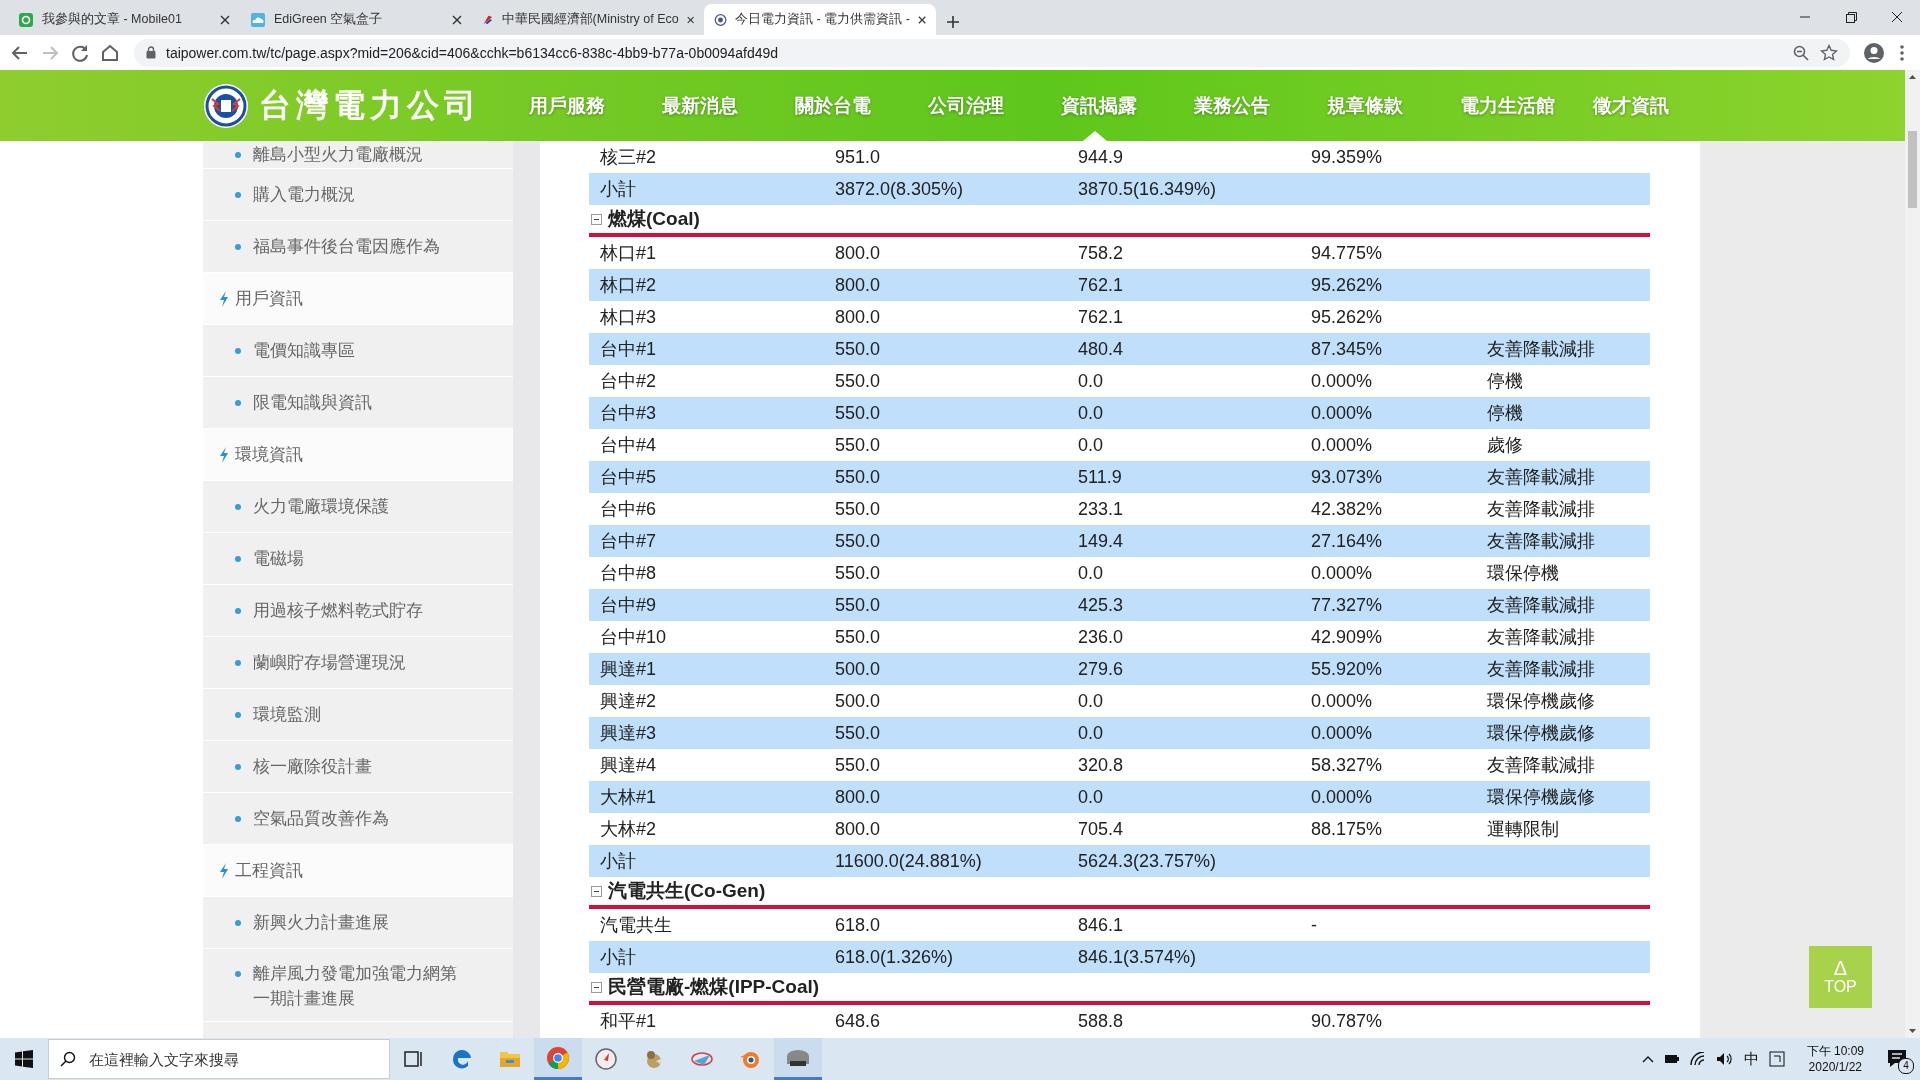 The width and height of the screenshot is (1920, 1080). What do you see at coordinates (370, 105) in the screenshot?
I see `logo-text: 台灣電力公司` at bounding box center [370, 105].